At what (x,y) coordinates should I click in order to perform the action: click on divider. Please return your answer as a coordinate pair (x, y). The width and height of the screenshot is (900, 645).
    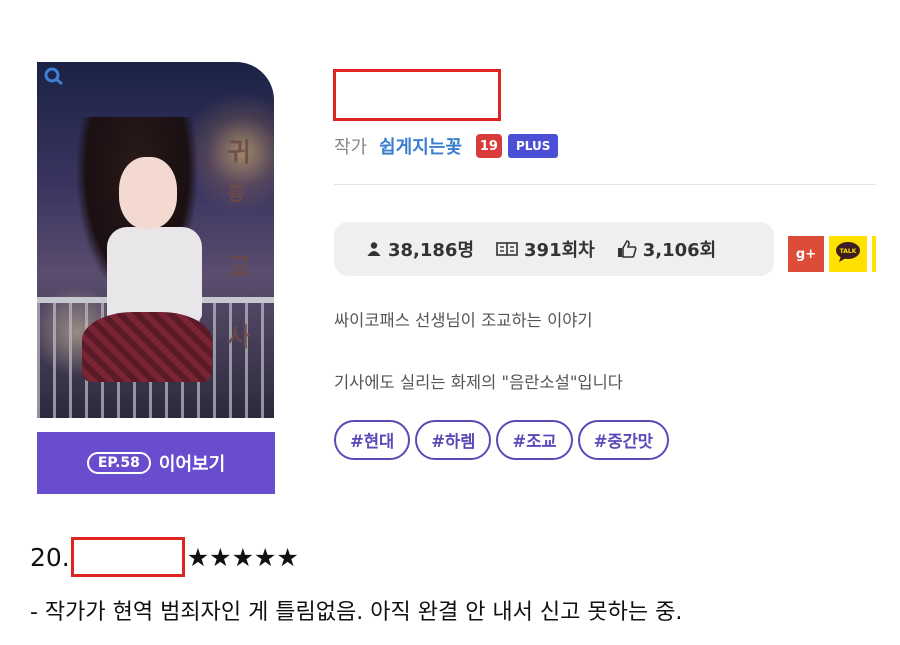
    Looking at the image, I should click on (605, 184).